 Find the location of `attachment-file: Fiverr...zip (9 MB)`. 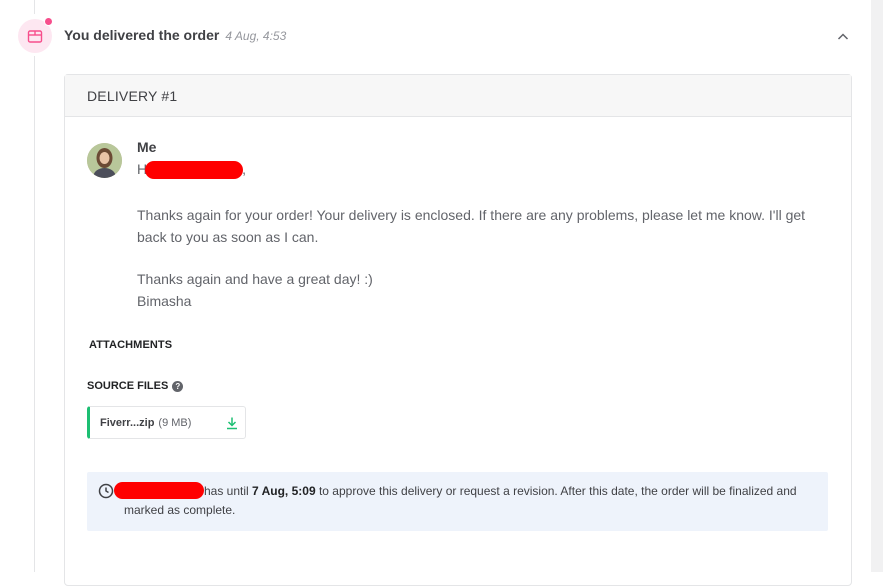

attachment-file: Fiverr...zip (9 MB) is located at coordinates (166, 422).